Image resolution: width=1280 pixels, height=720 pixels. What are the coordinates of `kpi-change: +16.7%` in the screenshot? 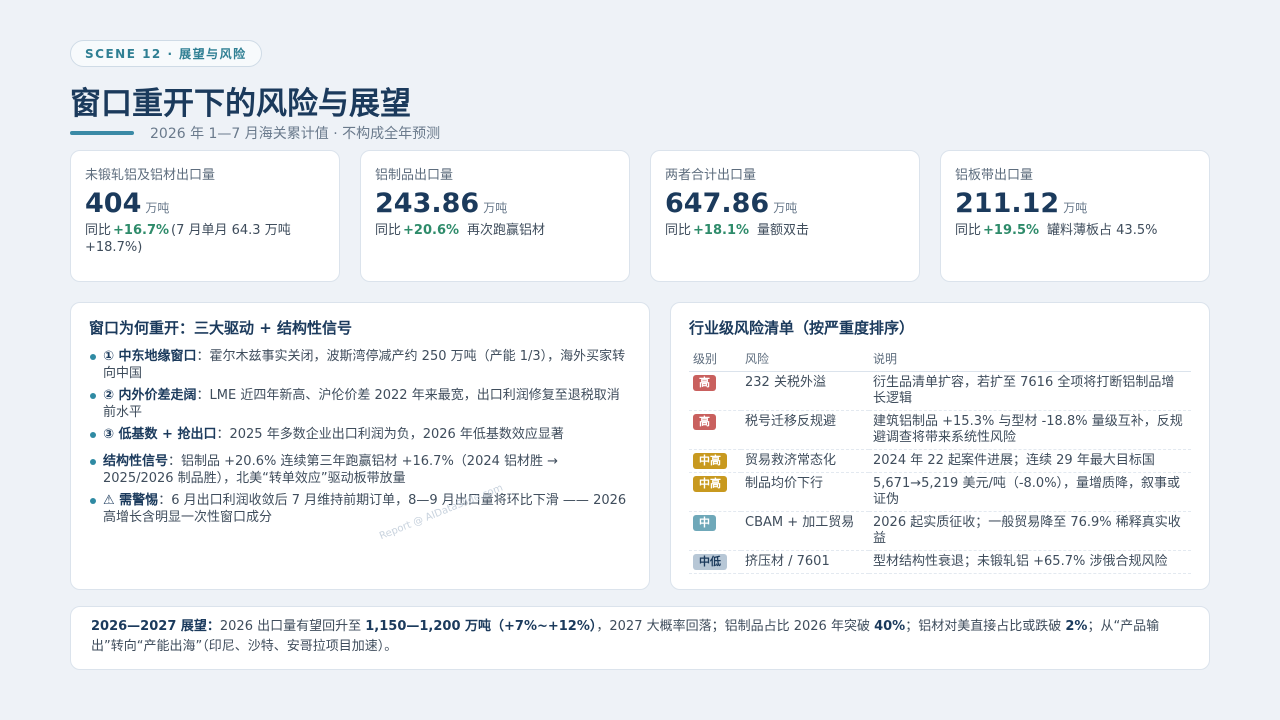 It's located at (141, 230).